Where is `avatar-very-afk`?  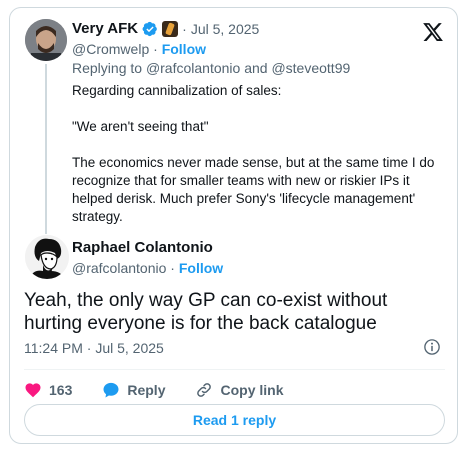 avatar-very-afk is located at coordinates (46, 40).